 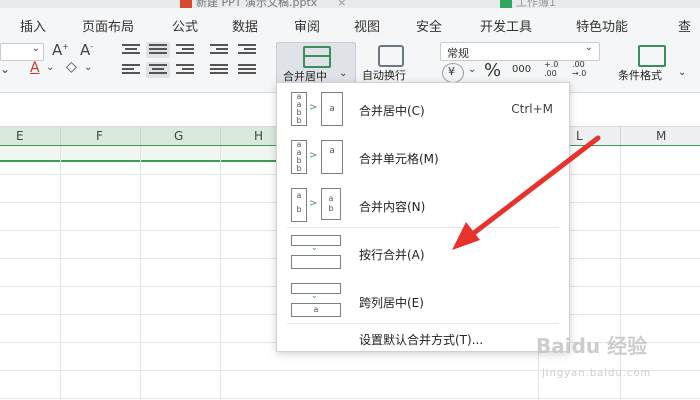 What do you see at coordinates (597, 373) in the screenshot?
I see `watermark-url: jingyan.baidu.com` at bounding box center [597, 373].